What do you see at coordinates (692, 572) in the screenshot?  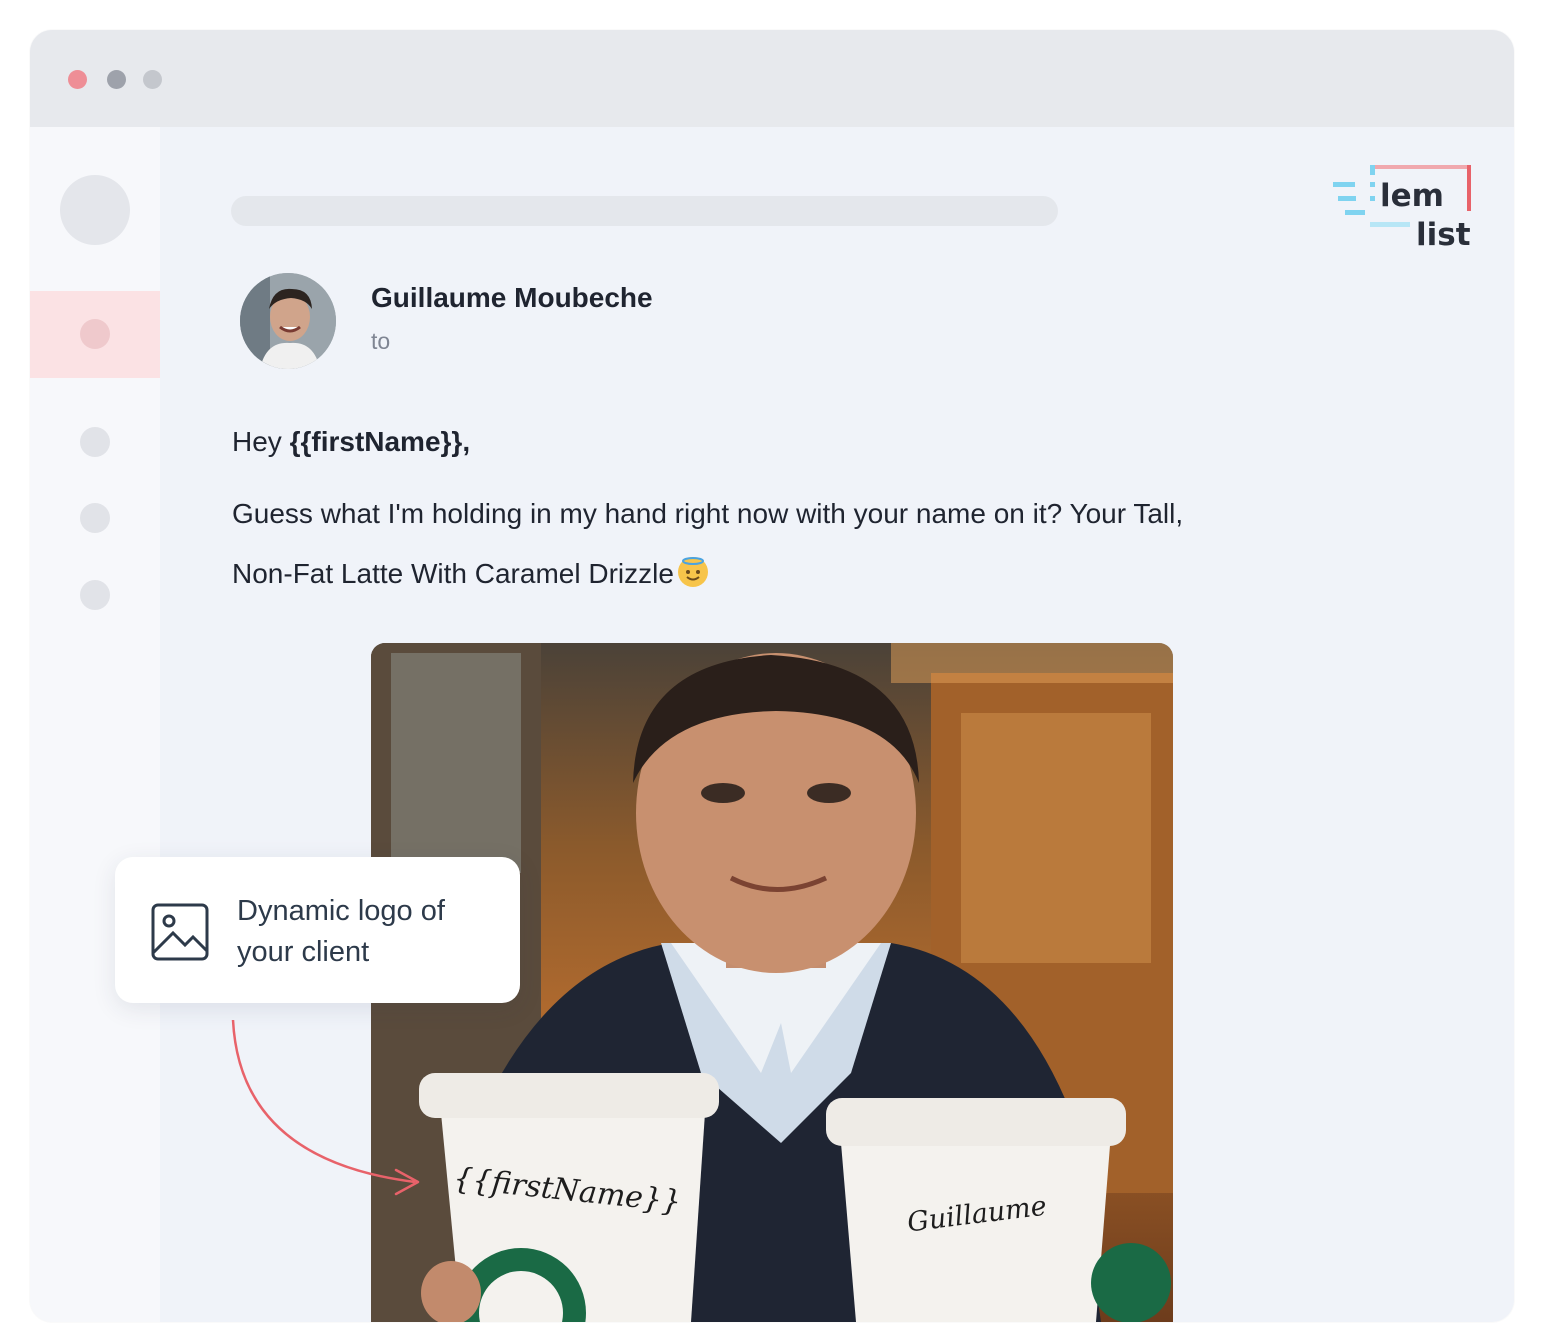 I see `smiling-face-with-halo-icon` at bounding box center [692, 572].